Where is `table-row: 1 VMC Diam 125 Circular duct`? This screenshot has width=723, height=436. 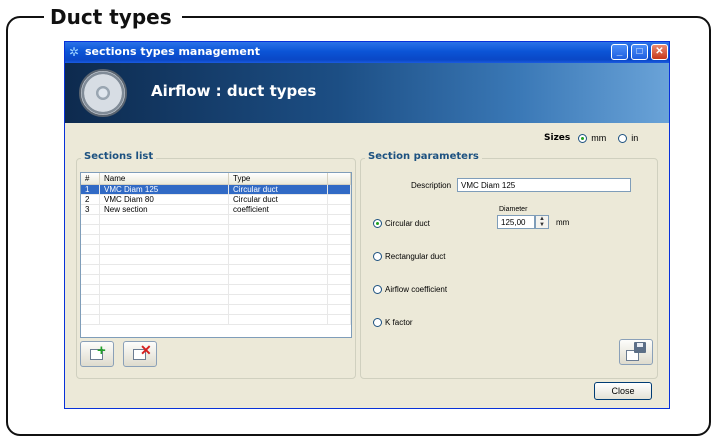
table-row: 1 VMC Diam 125 Circular duct is located at coordinates (216, 189).